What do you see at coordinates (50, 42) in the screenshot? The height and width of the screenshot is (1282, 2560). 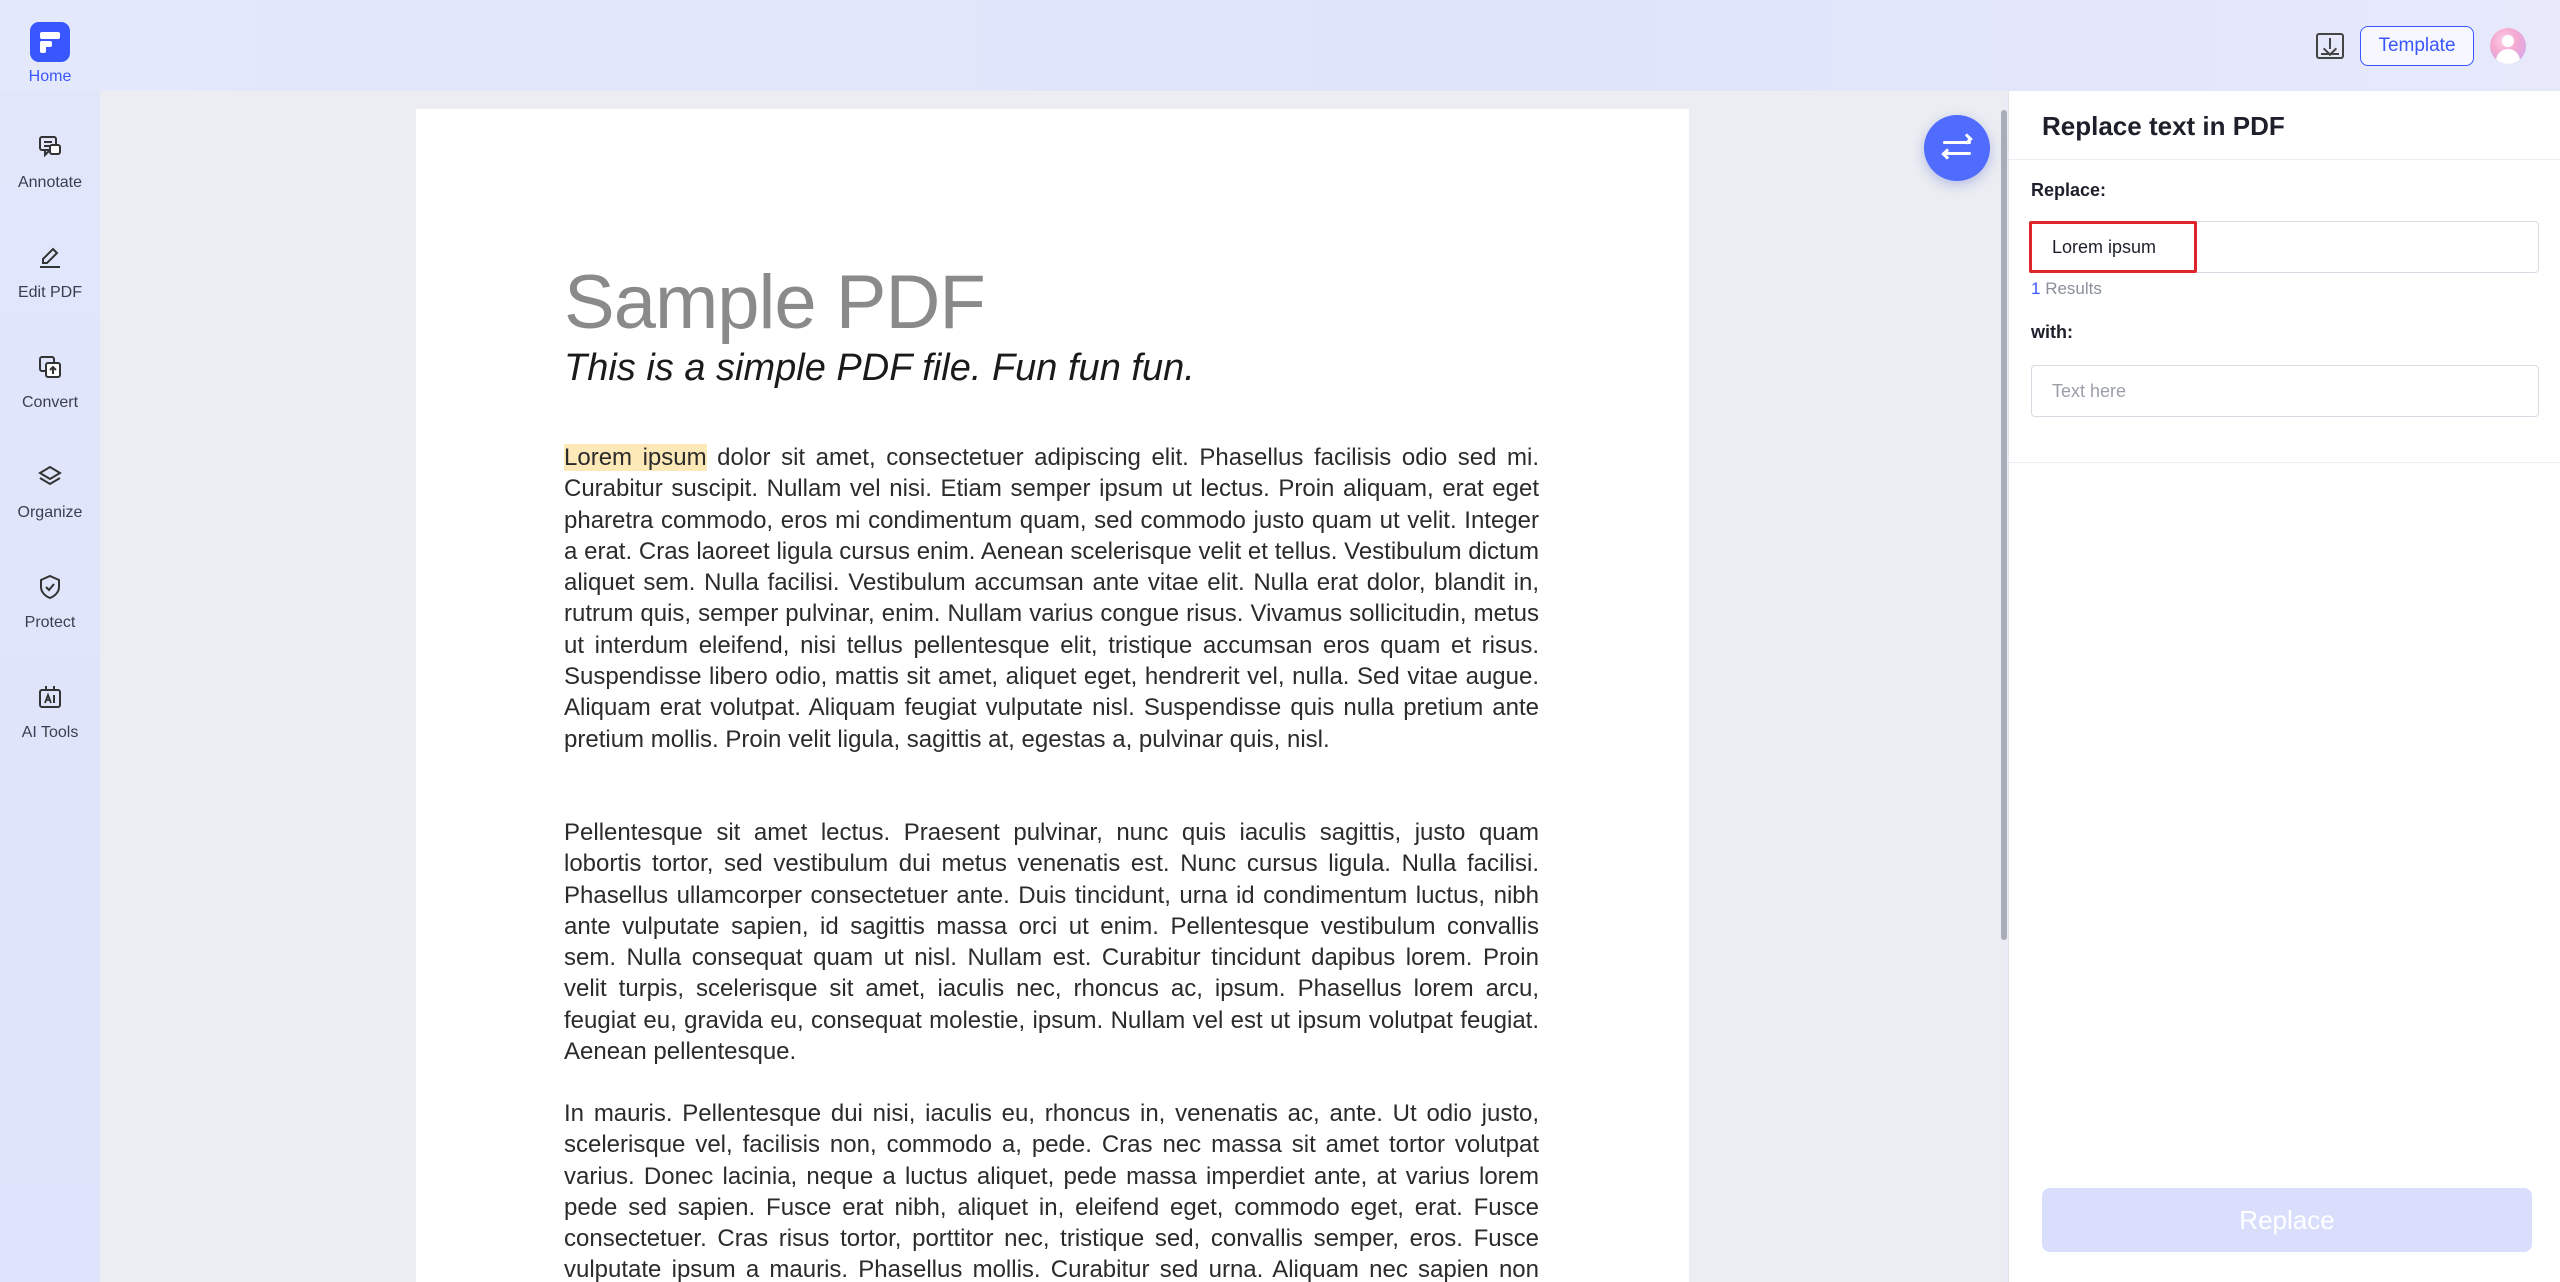 I see `home-icon` at bounding box center [50, 42].